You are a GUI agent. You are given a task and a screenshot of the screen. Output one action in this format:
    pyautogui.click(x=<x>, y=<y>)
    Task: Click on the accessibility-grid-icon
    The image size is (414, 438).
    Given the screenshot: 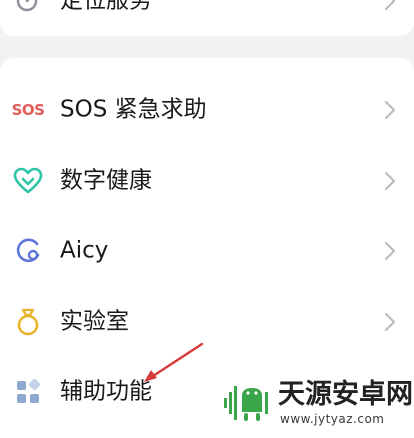 What is the action you would take?
    pyautogui.click(x=28, y=392)
    